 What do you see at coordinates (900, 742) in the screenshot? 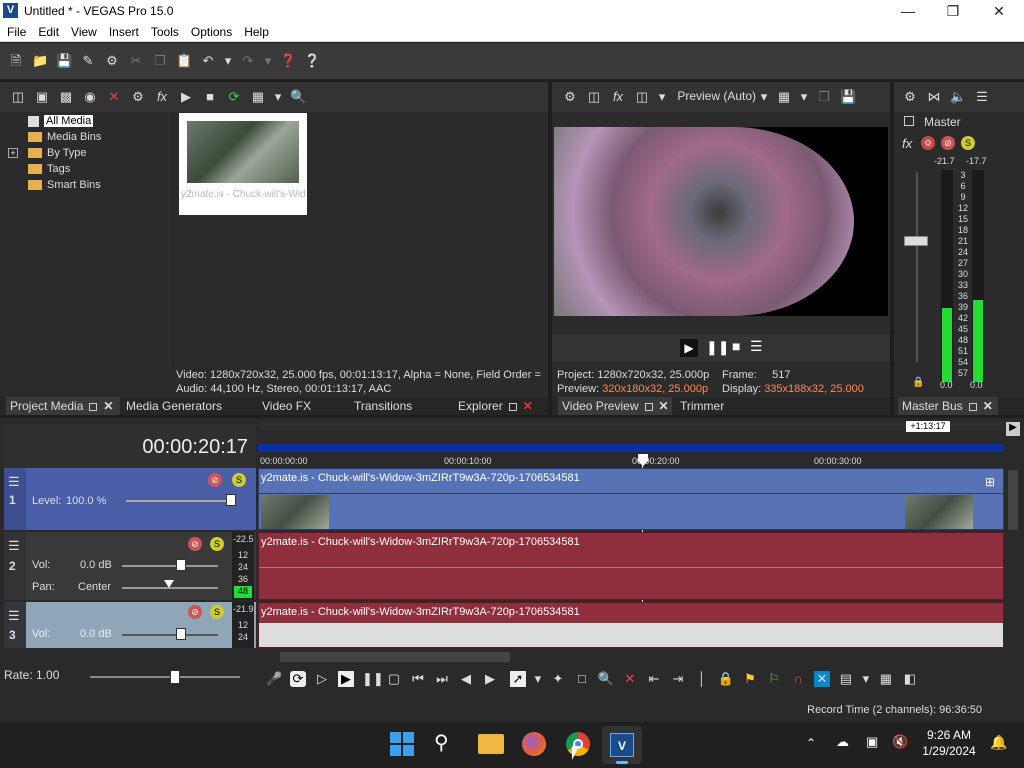
I see `volume-muted-icon: 🔇` at bounding box center [900, 742].